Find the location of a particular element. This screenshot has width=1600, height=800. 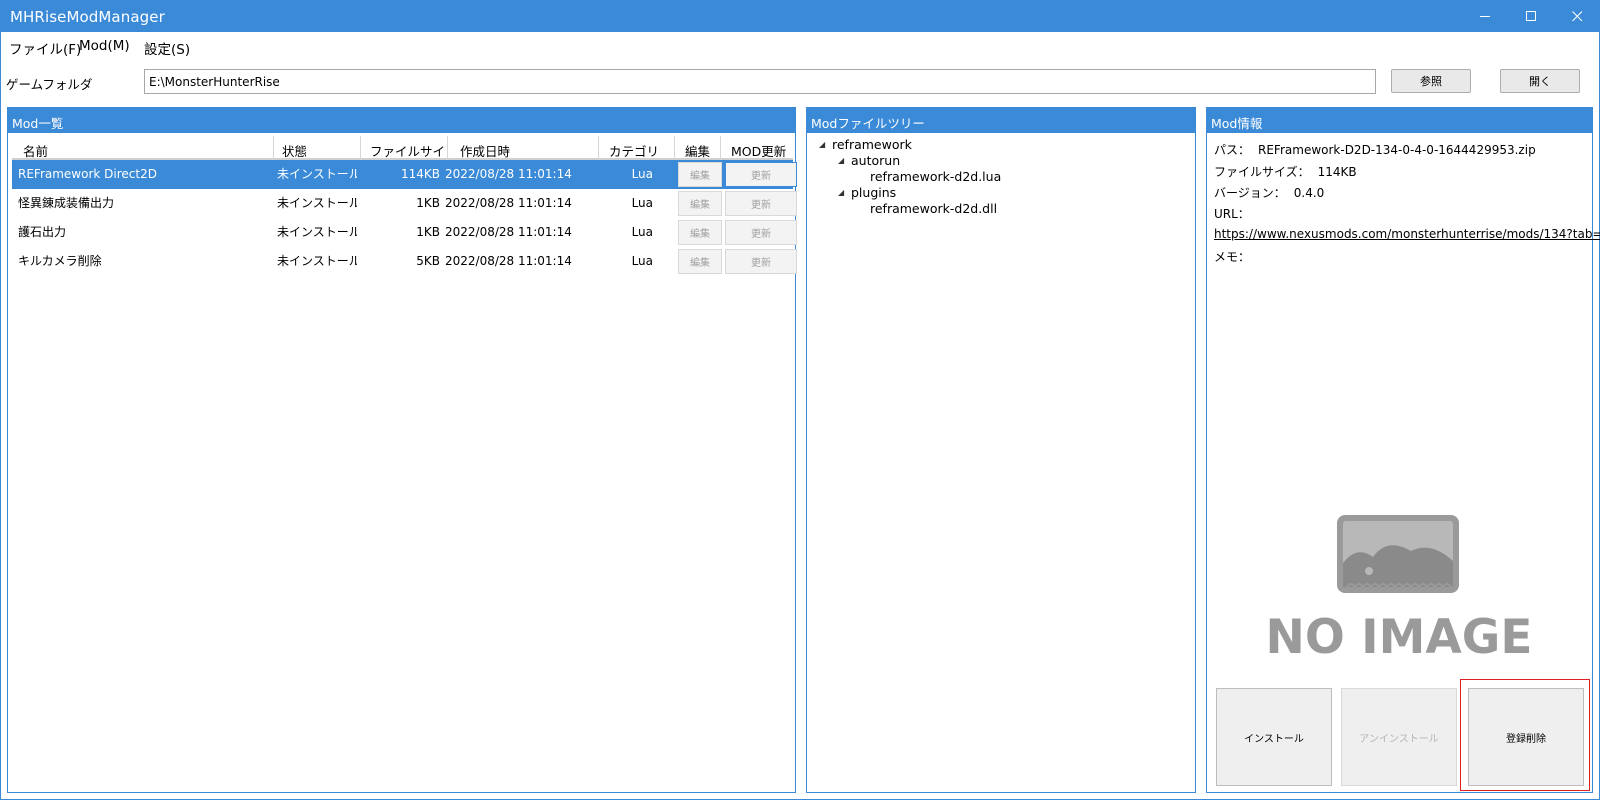

game-folder-label: ゲームフォルダ is located at coordinates (49, 84).